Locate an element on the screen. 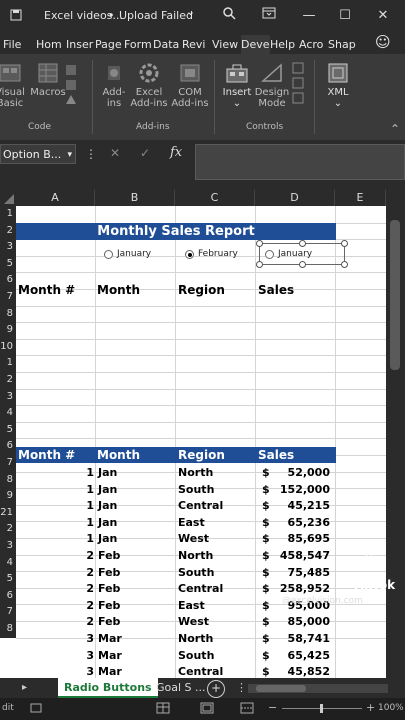 This screenshot has width=405, height=720. row-header: 21 is located at coordinates (8, 513).